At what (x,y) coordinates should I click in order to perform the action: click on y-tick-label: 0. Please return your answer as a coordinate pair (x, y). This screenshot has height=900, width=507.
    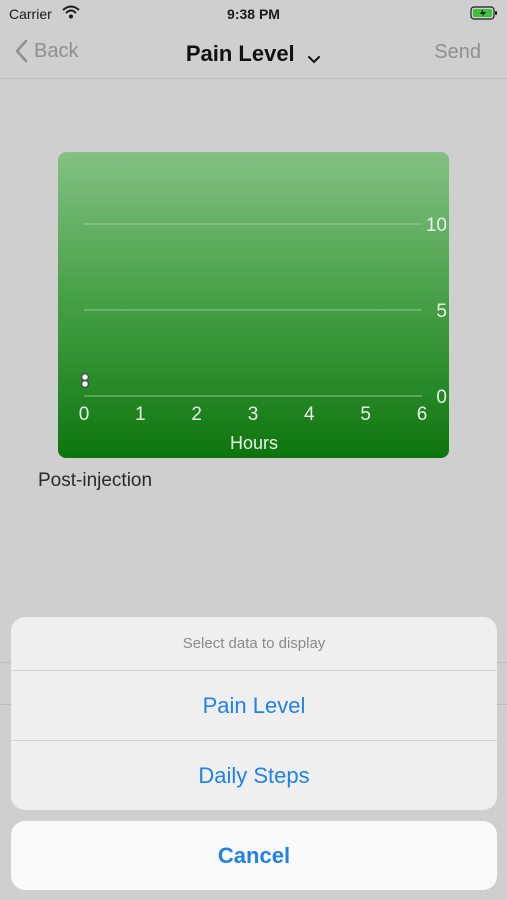
    Looking at the image, I should click on (441, 397).